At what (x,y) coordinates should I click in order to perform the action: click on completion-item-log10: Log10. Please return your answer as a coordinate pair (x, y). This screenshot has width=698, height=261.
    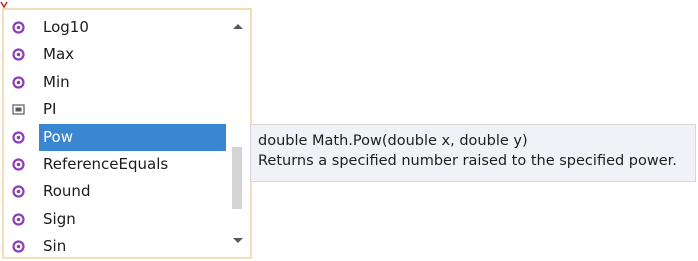
    Looking at the image, I should click on (116, 27).